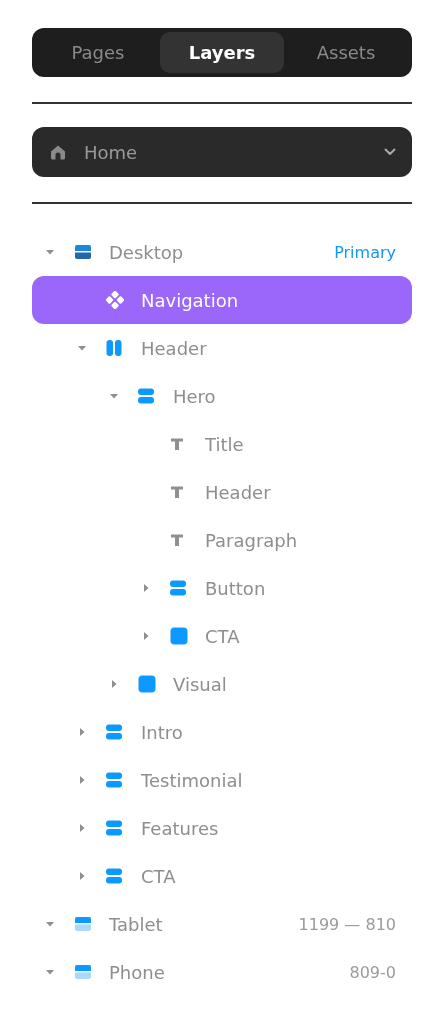 This screenshot has height=1024, width=437. Describe the element at coordinates (390, 152) in the screenshot. I see `chevron-down-icon` at that location.